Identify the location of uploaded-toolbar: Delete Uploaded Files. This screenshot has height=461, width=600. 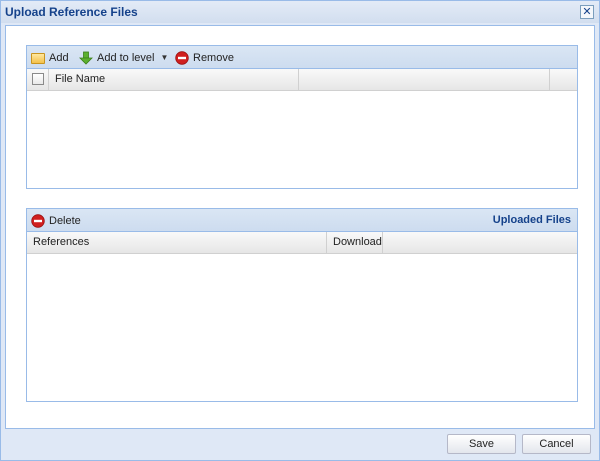
(302, 220).